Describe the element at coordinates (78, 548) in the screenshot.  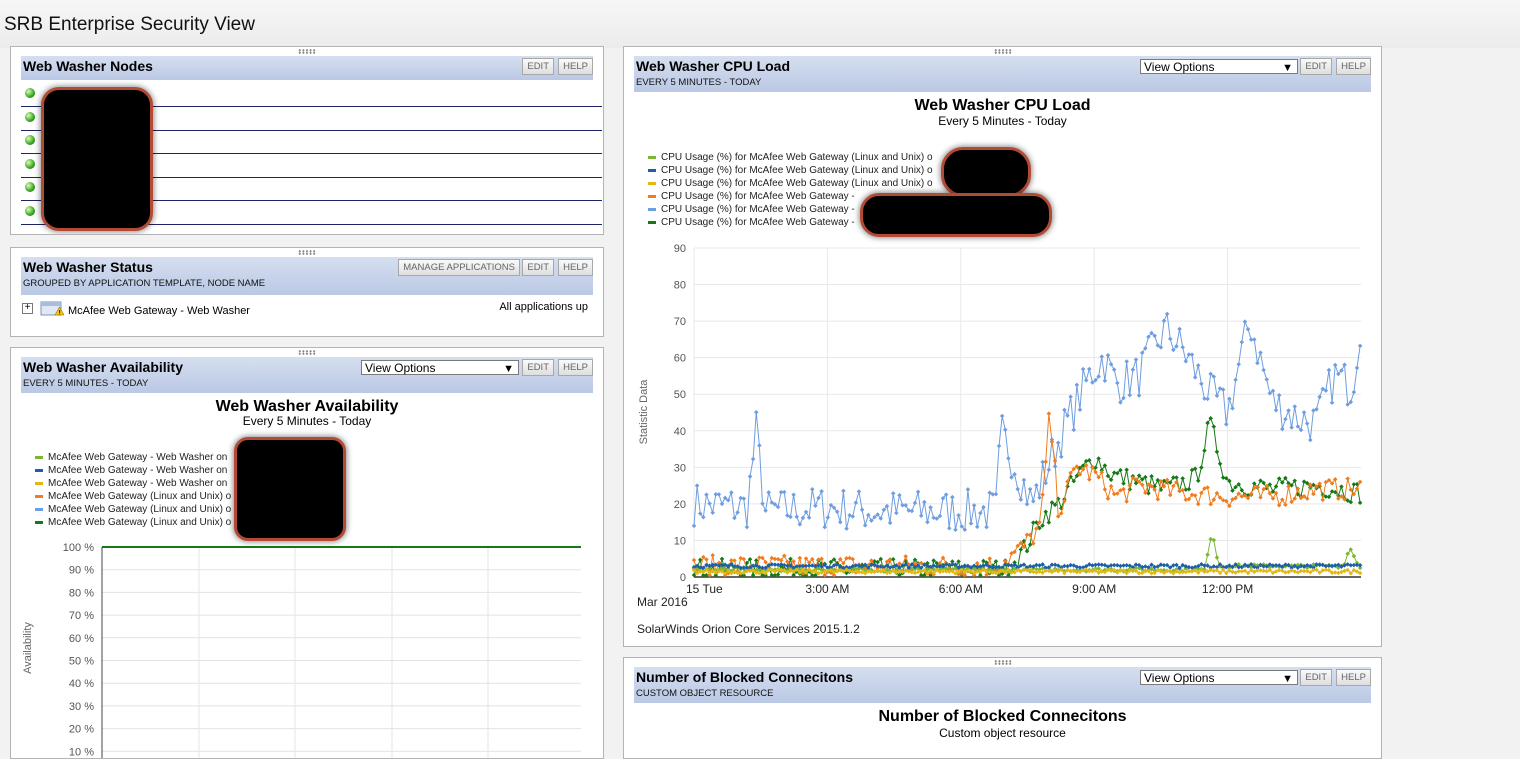
I see `y-tick-label: 100 %` at that location.